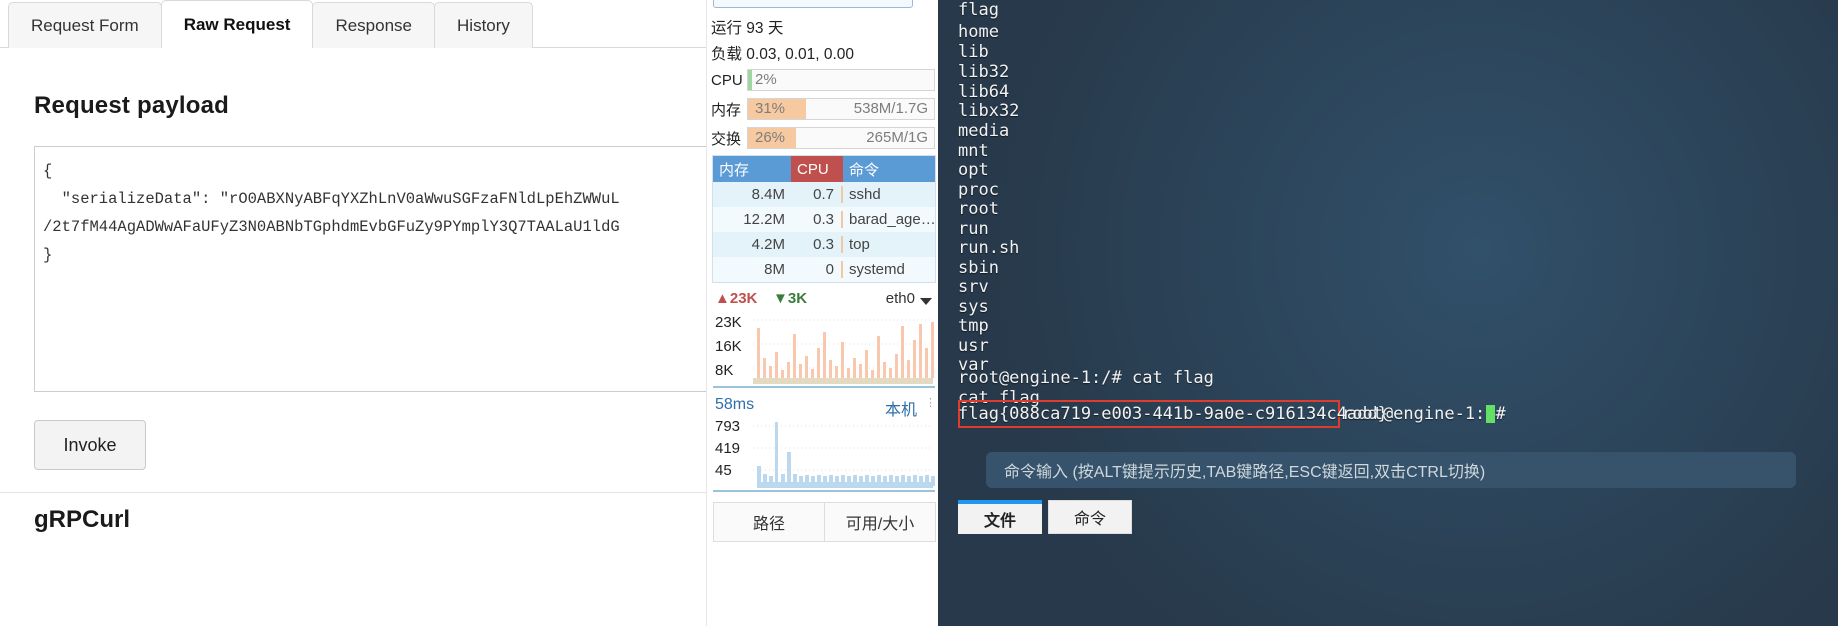 The image size is (1838, 626). What do you see at coordinates (728, 448) in the screenshot?
I see `latency-y-label: 419` at bounding box center [728, 448].